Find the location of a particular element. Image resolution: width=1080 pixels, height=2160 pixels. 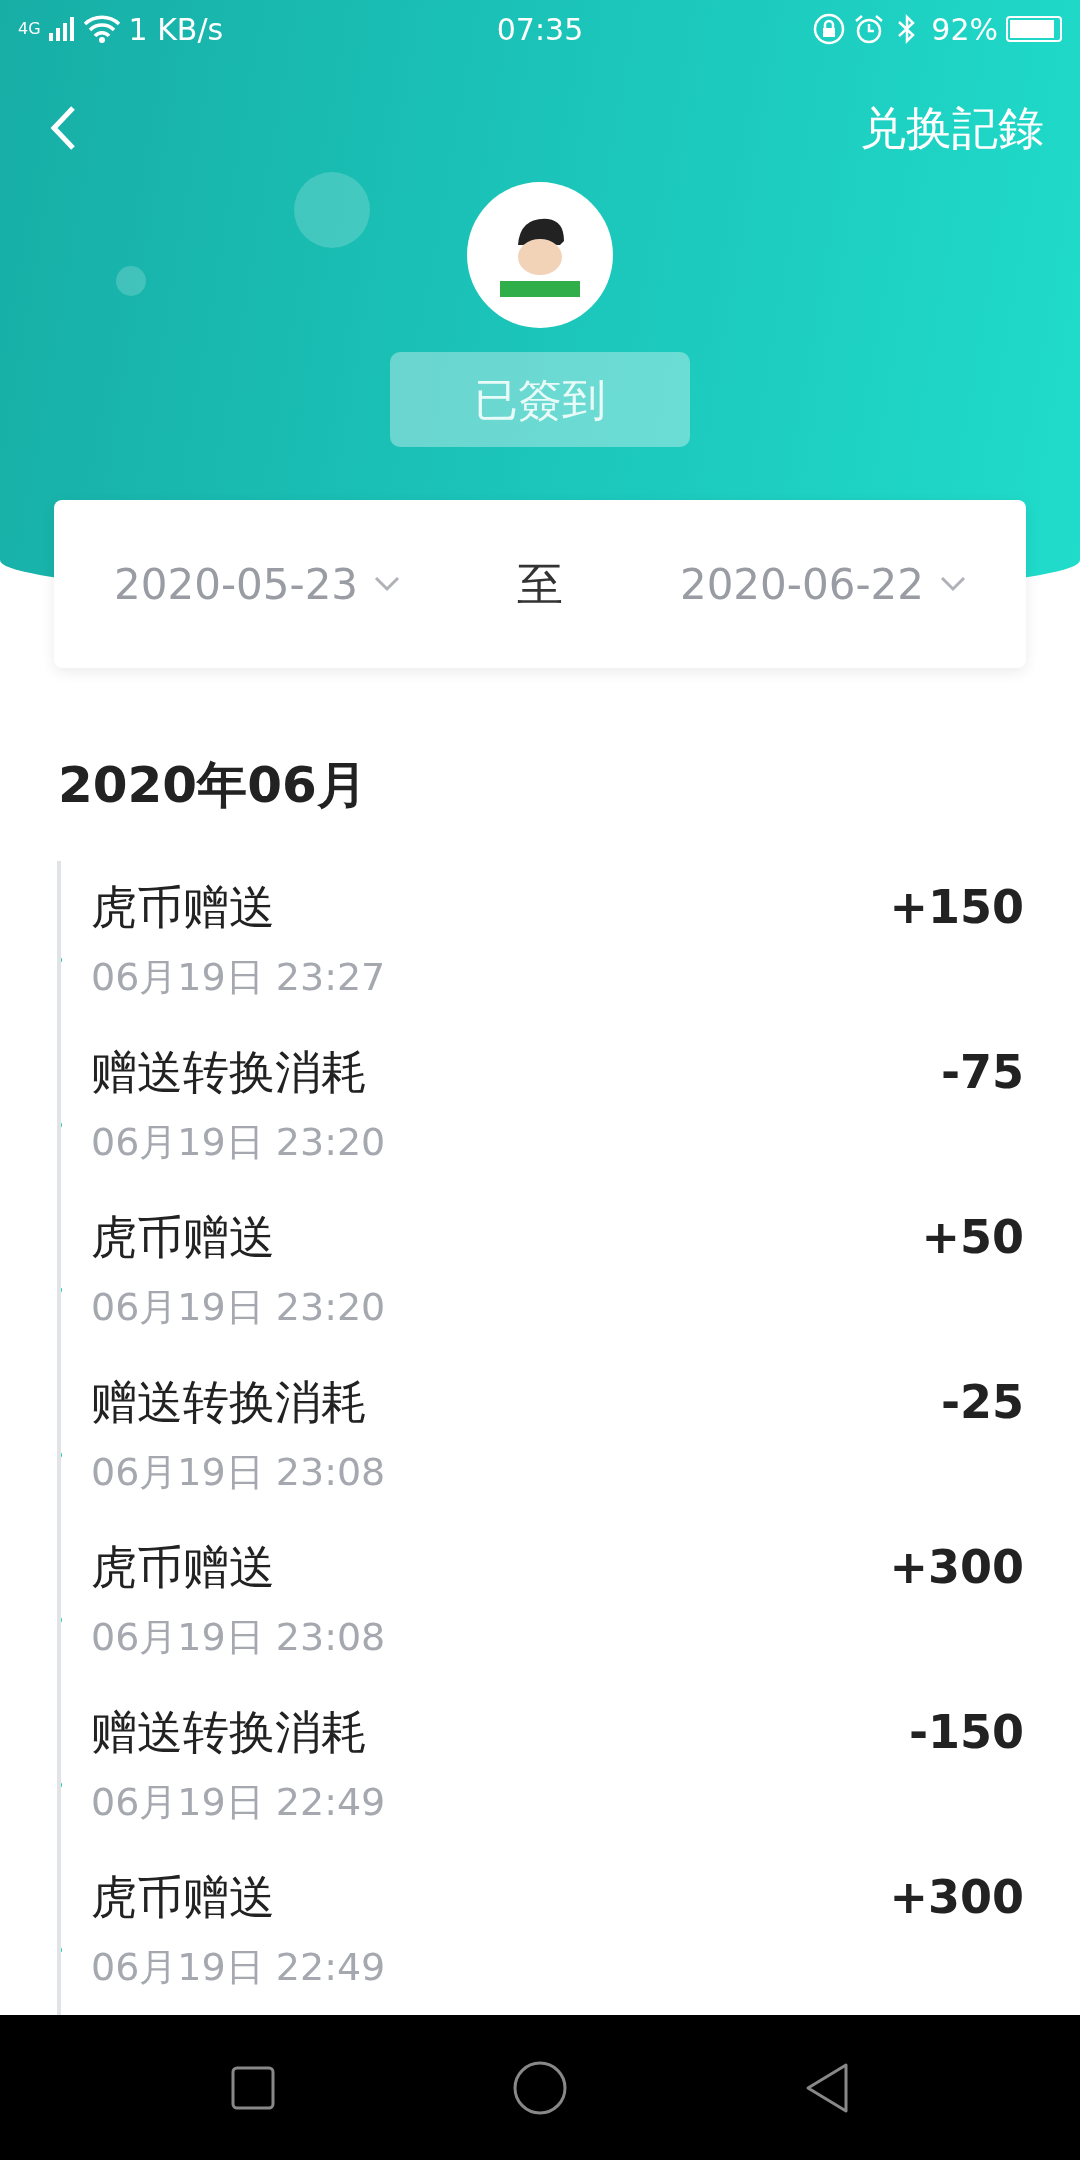

home-icon is located at coordinates (540, 2087).